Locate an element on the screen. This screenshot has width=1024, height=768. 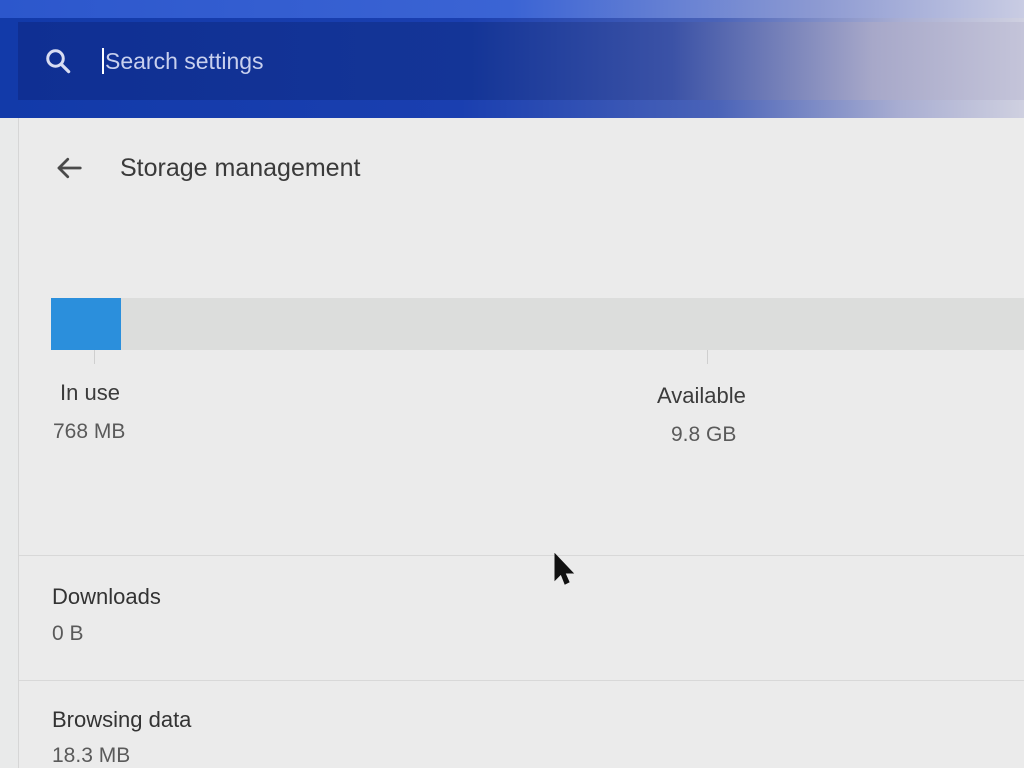
mouse-pointer-icon is located at coordinates (564, 569).